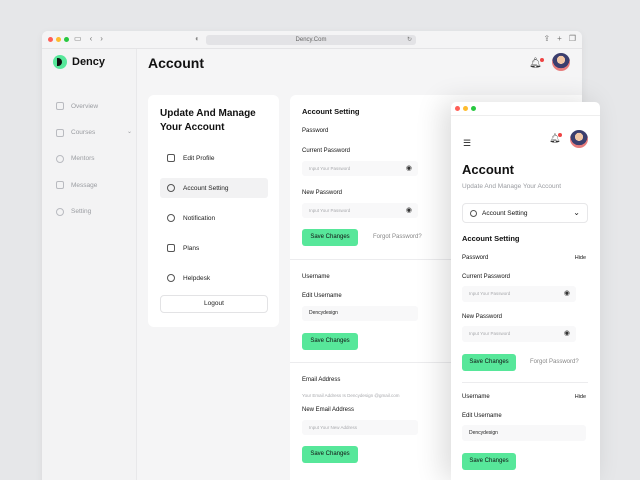 The height and width of the screenshot is (480, 640). Describe the element at coordinates (214, 248) in the screenshot. I see `menu-item-plans: Plans` at that location.